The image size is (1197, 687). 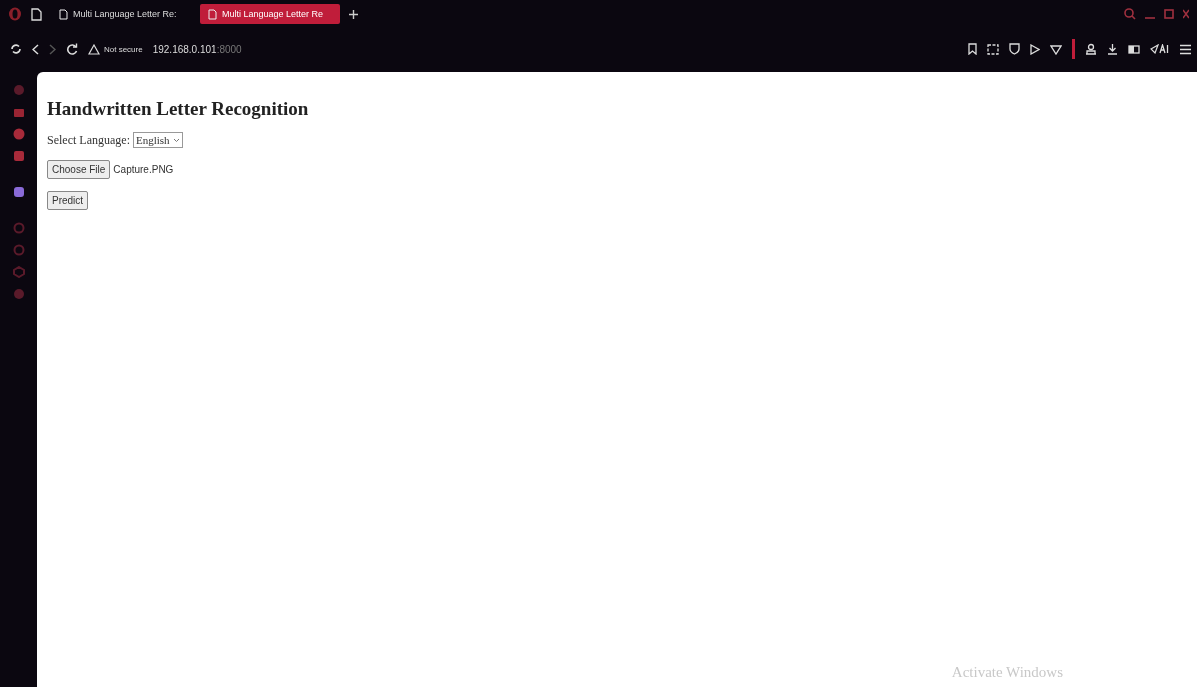 I want to click on page-heading: Handwritten Letter Recognition, so click(x=178, y=109).